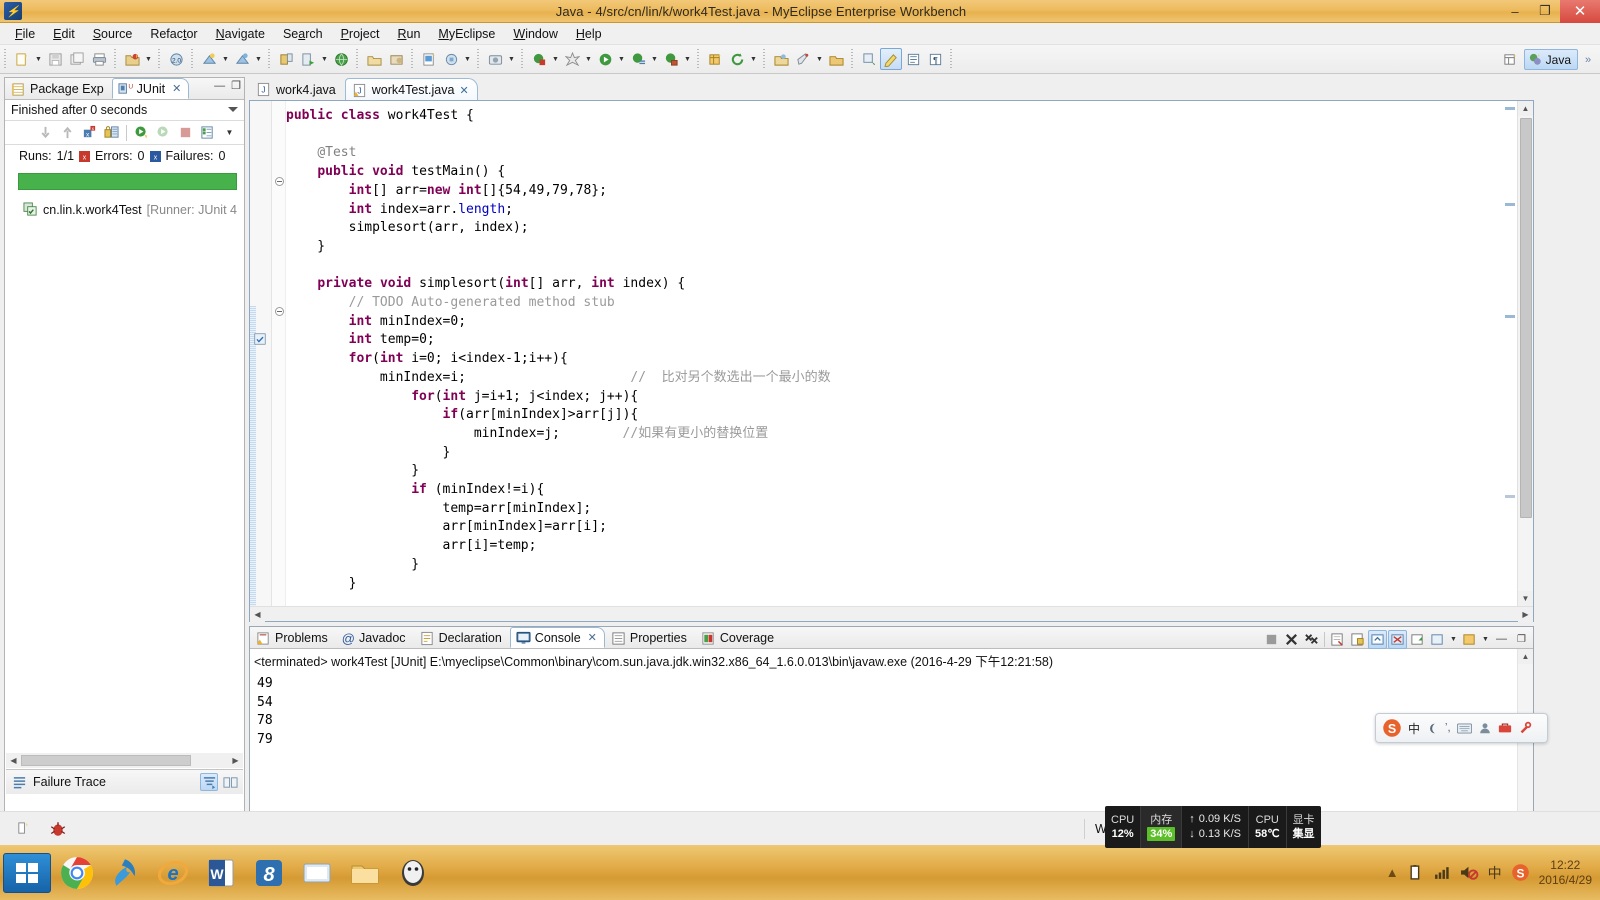 This screenshot has width=1600, height=900. Describe the element at coordinates (413, 873) in the screenshot. I see `qq-taskbar-icon` at that location.